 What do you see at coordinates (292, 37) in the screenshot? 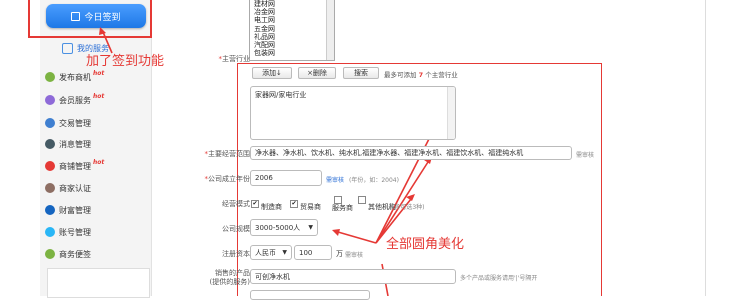
I see `industry-option: 礼品网` at bounding box center [292, 37].